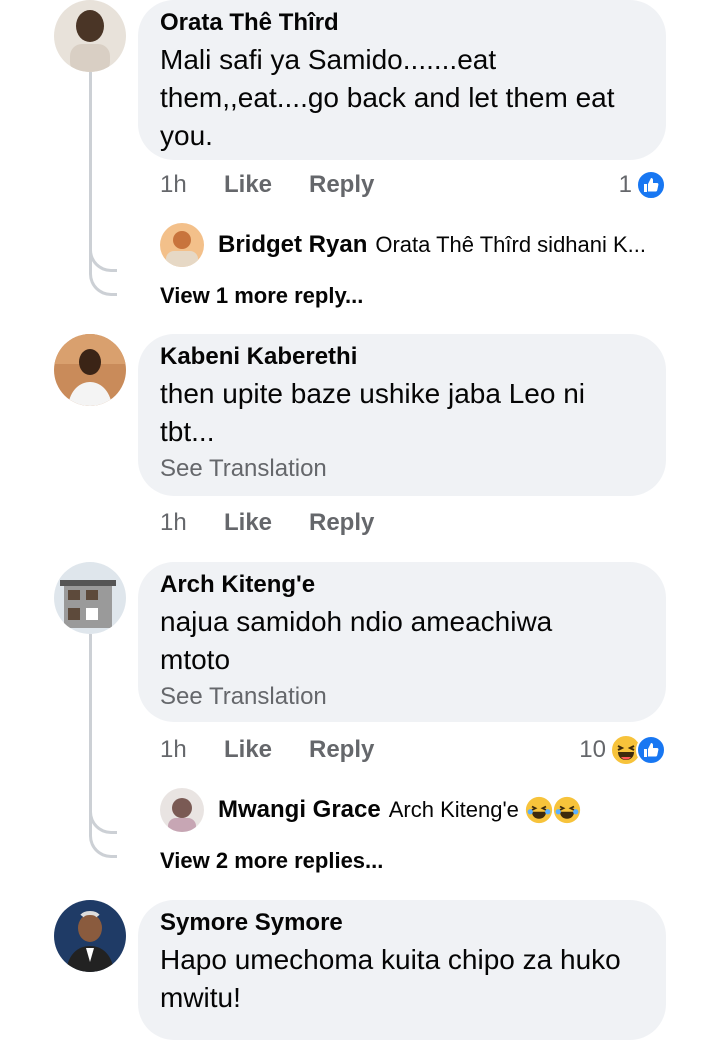 The width and height of the screenshot is (720, 1040). I want to click on comment-author: Orata Thê Thîrd, so click(402, 23).